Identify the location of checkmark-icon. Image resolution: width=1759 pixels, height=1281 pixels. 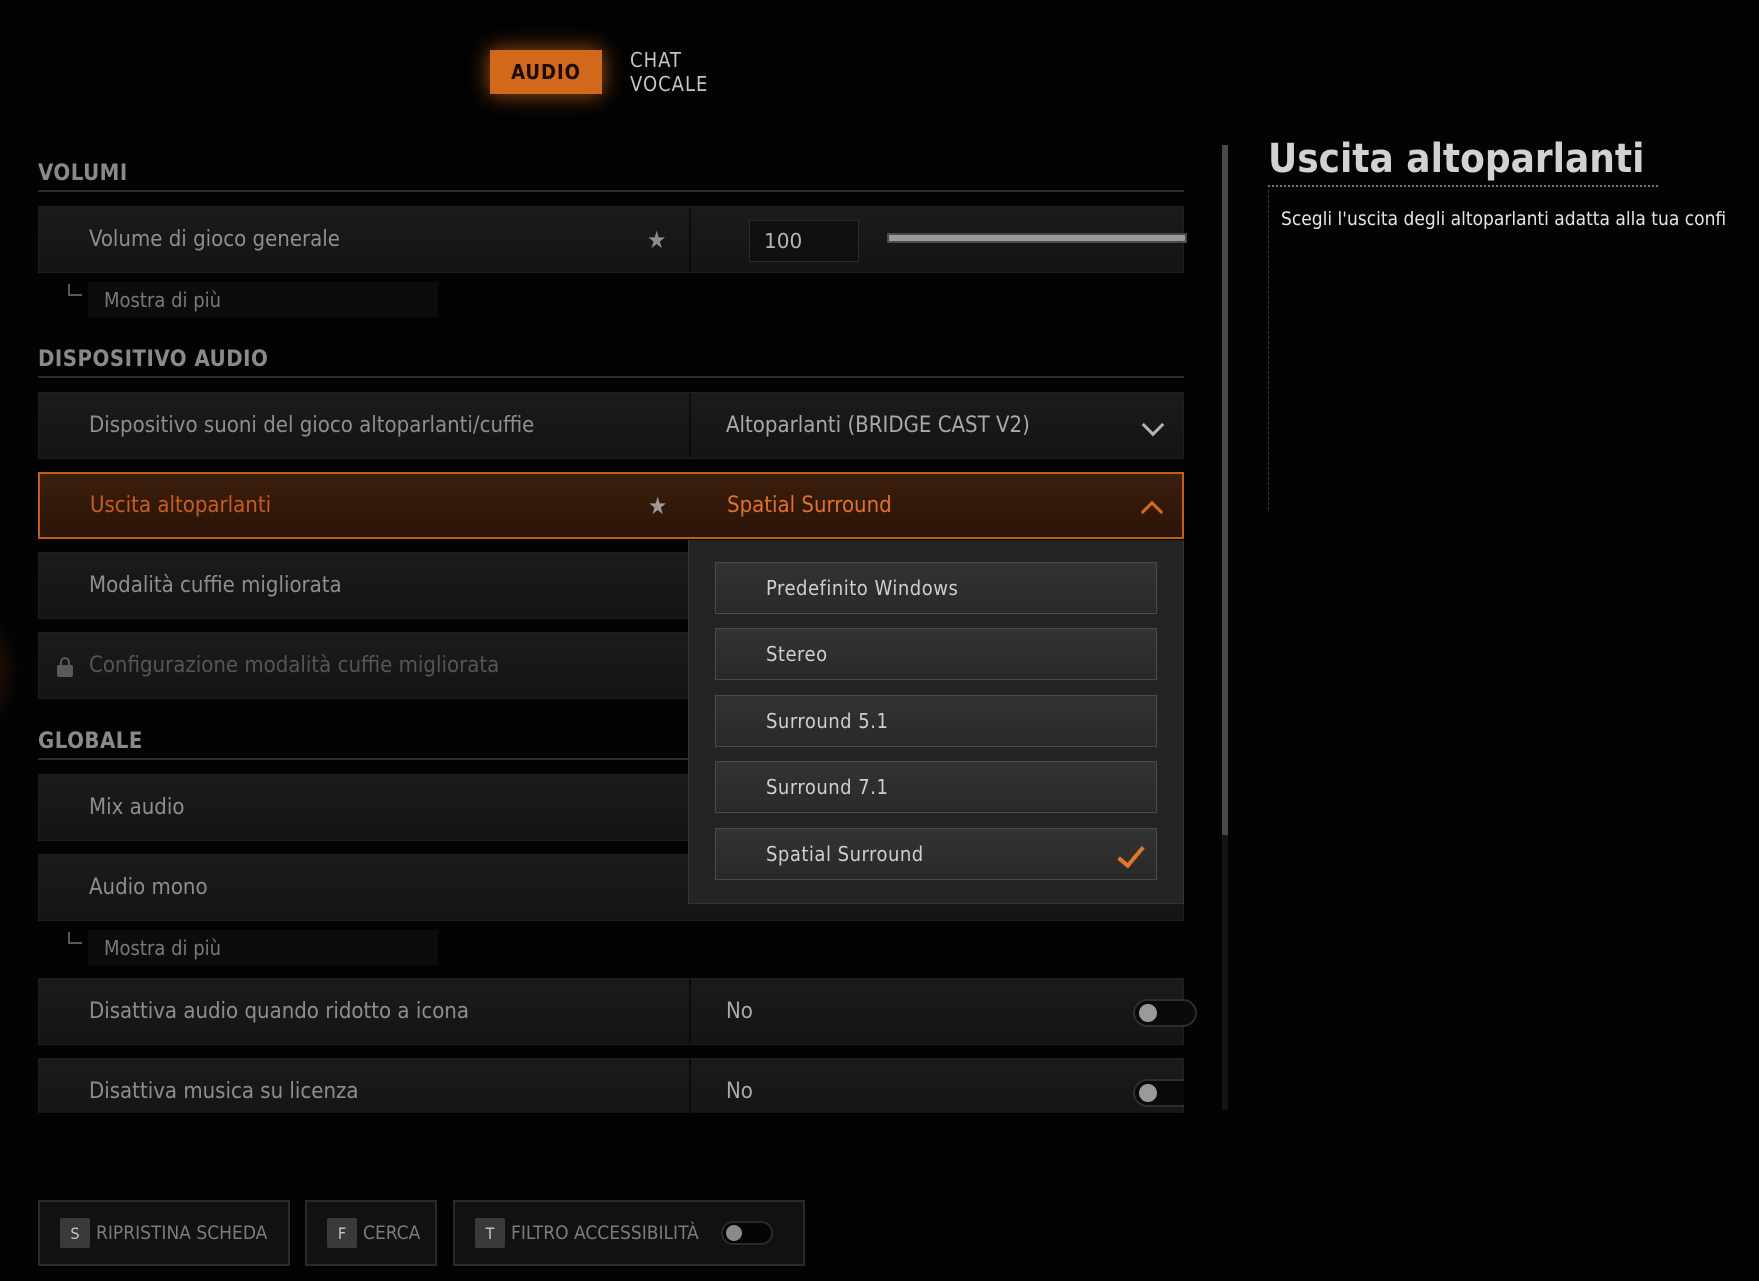
(1131, 854).